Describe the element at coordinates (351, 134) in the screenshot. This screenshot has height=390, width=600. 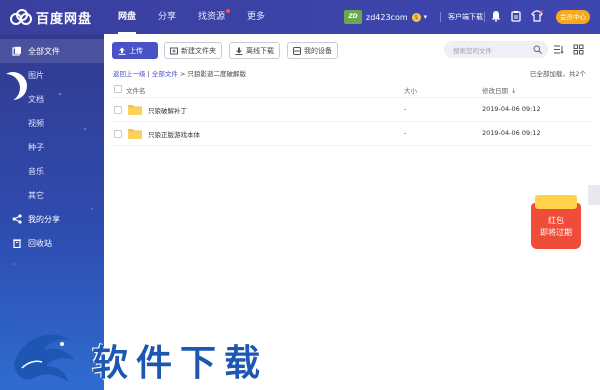
I see `table-row: 只狼正版游戏本体 - 2019-04-06 09:12` at that location.